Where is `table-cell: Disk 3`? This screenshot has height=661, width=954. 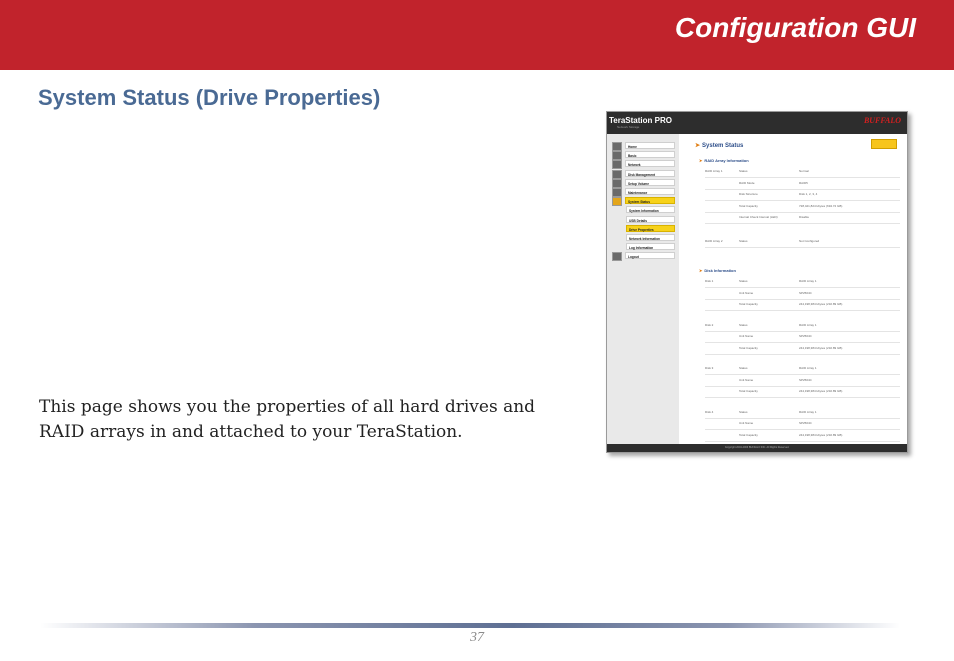 table-cell: Disk 3 is located at coordinates (709, 368).